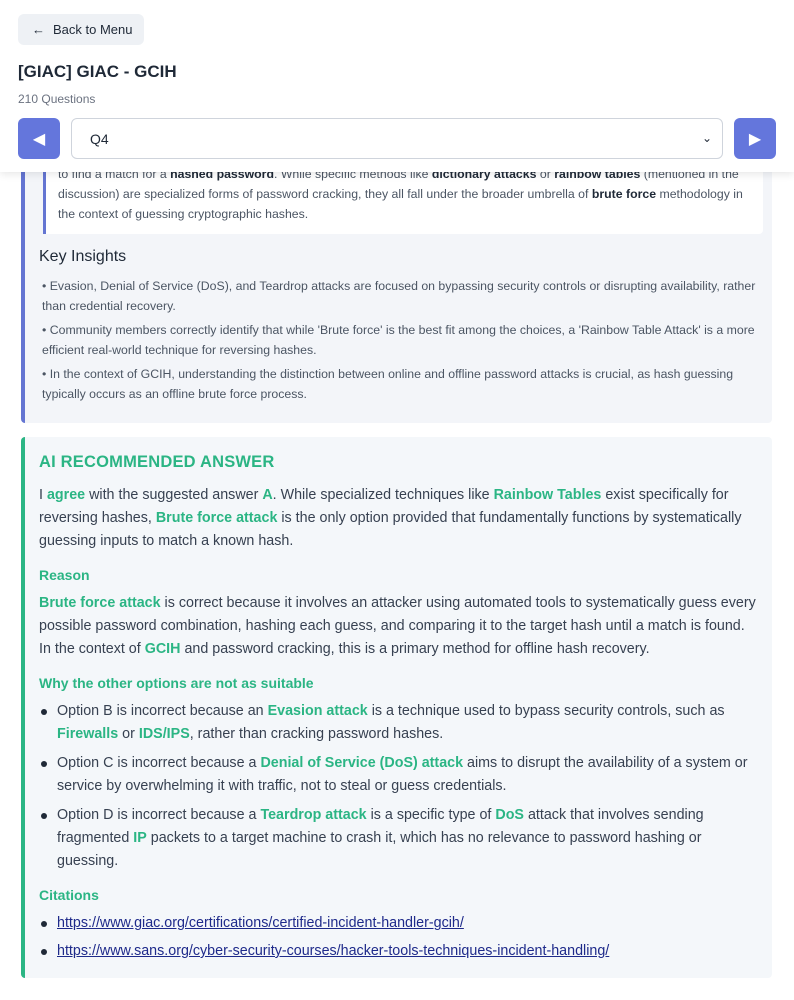 The height and width of the screenshot is (1000, 794). I want to click on option-highlight: IDS/IPS, so click(164, 734).